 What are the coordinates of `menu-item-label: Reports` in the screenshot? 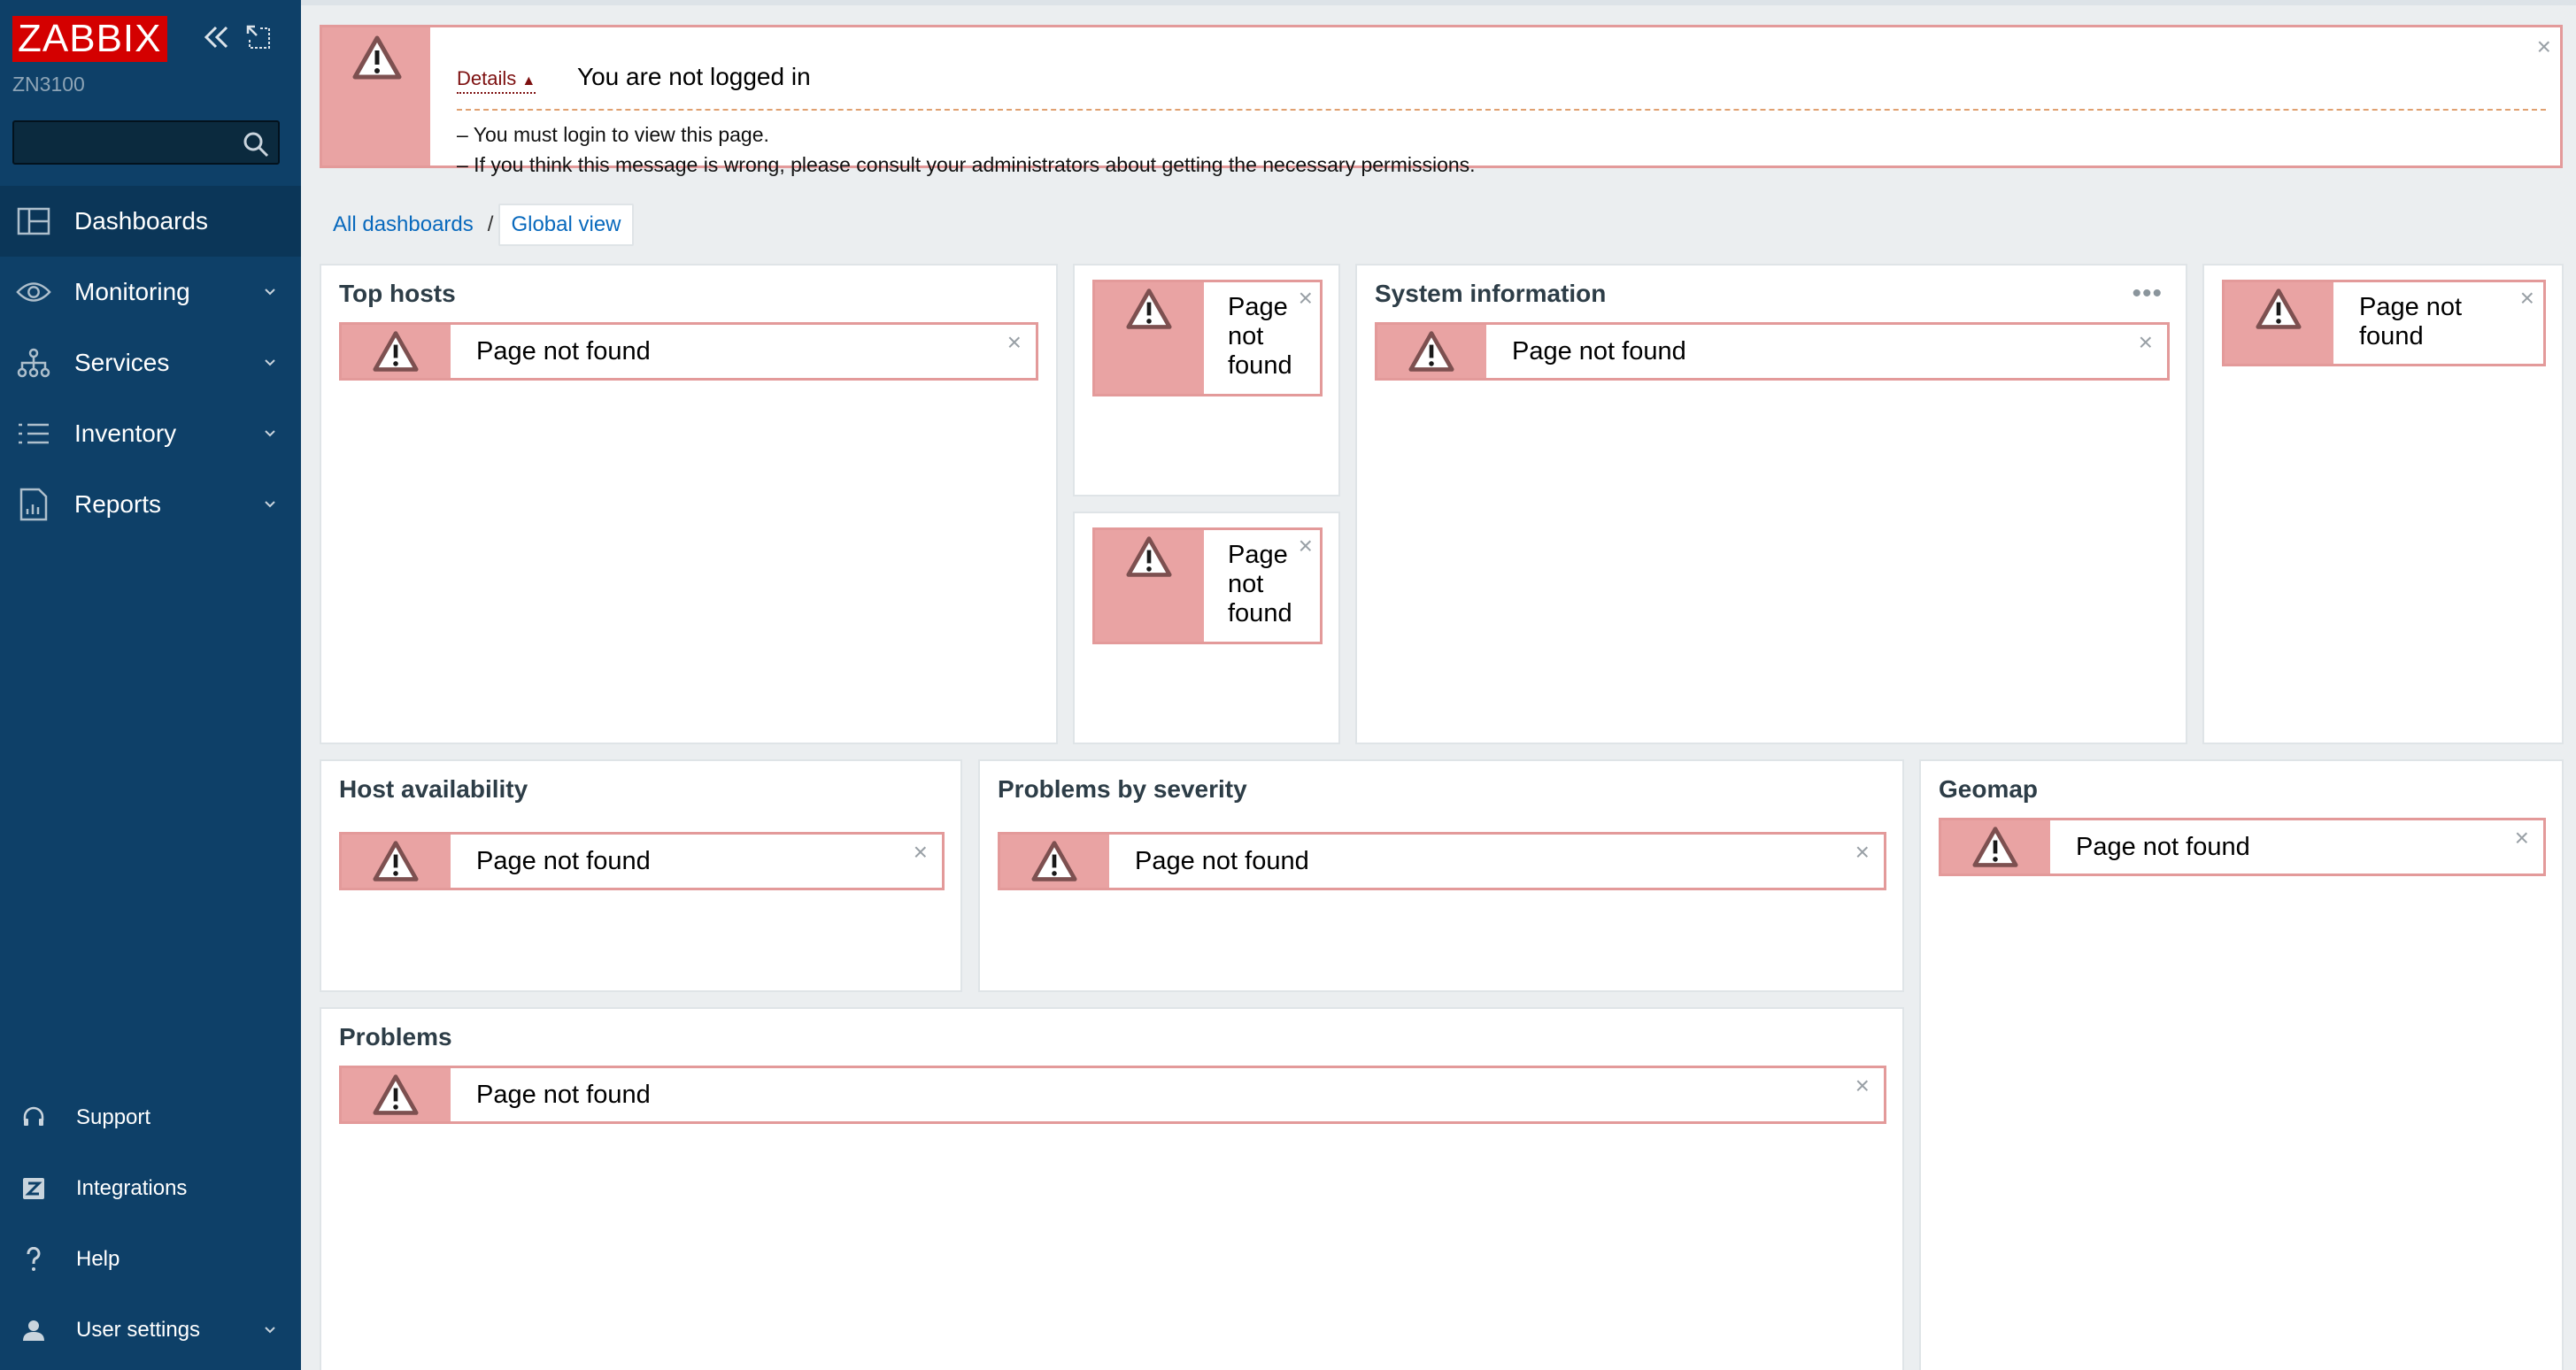 It's located at (118, 504).